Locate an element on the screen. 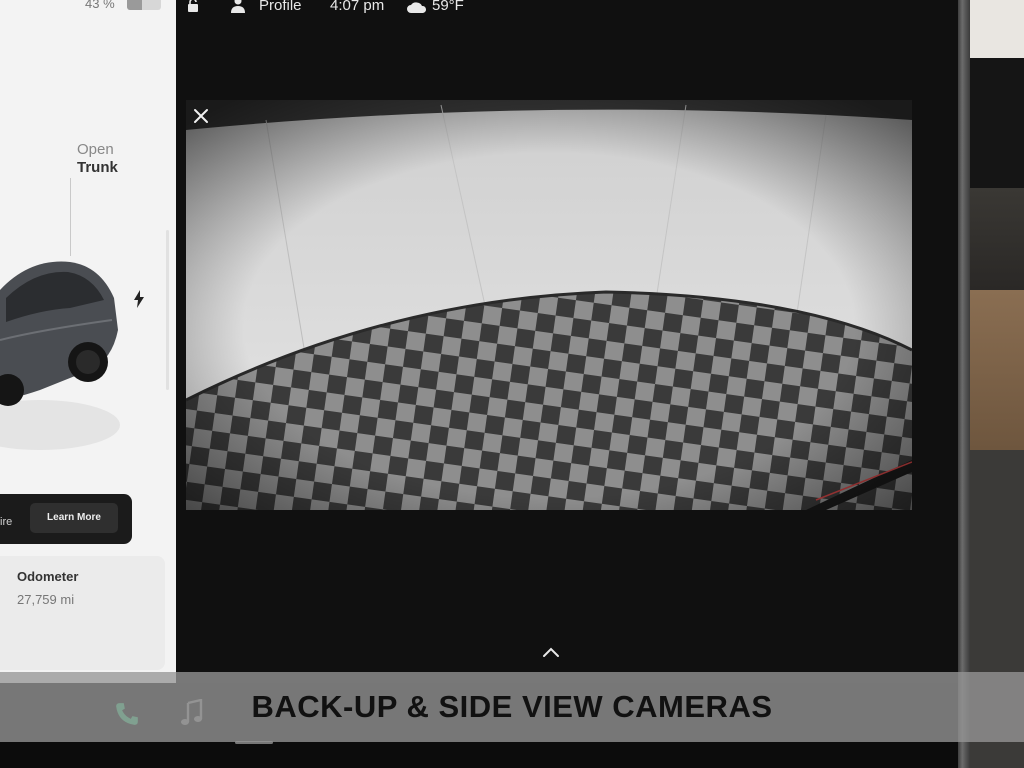 This screenshot has height=768, width=1024. lock-icon is located at coordinates (193, 6).